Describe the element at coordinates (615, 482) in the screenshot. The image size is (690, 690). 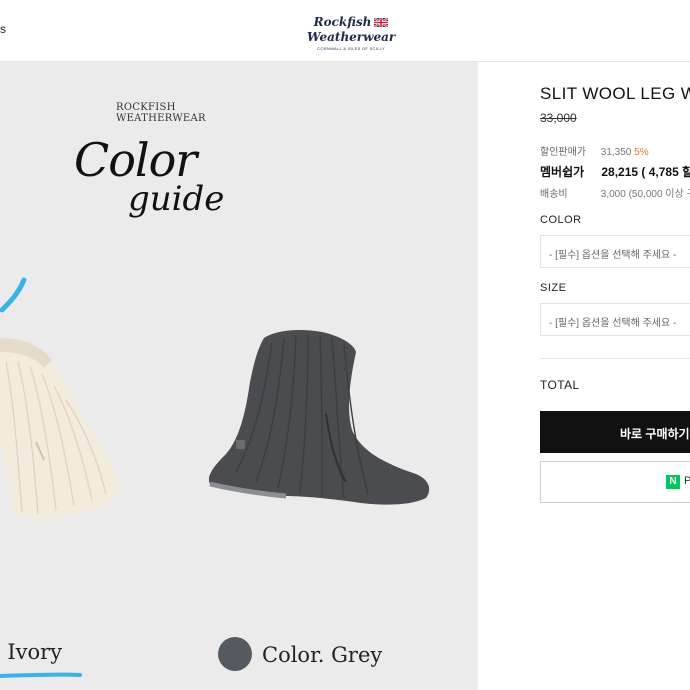
I see `naver-pay-button: N P` at that location.